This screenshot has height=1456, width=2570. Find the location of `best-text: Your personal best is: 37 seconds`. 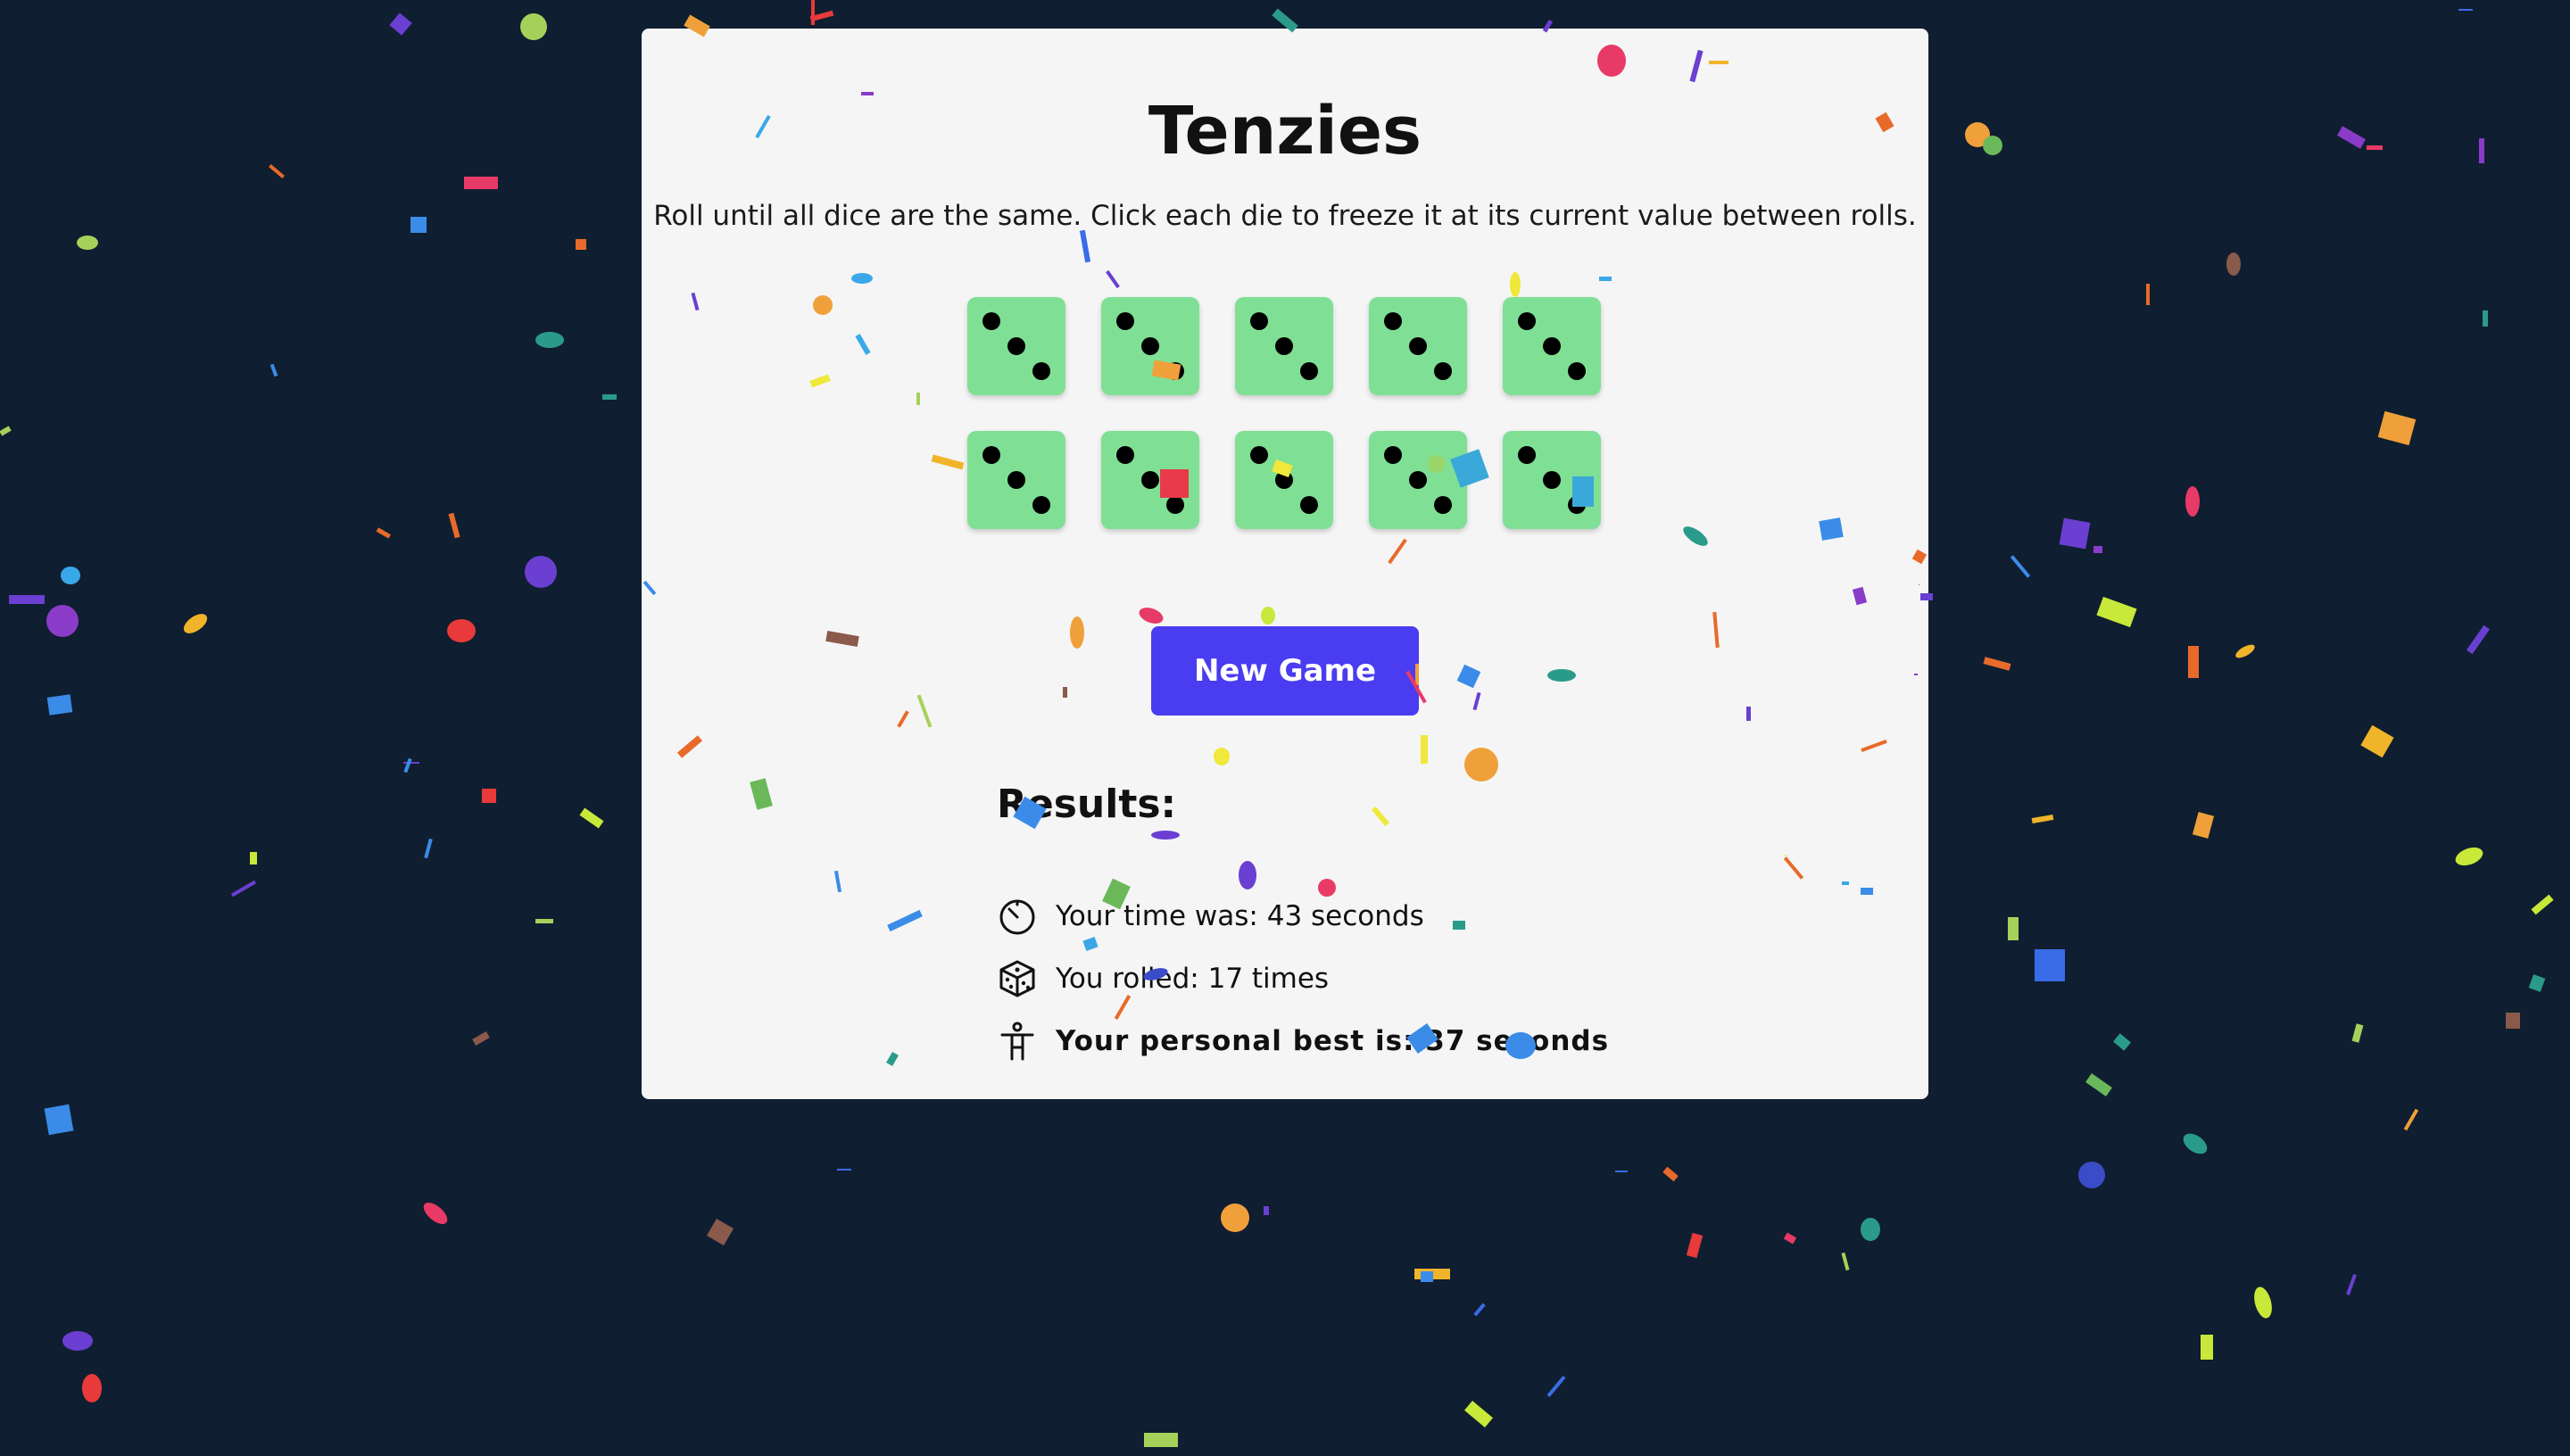

best-text: Your personal best is: 37 seconds is located at coordinates (1333, 1041).